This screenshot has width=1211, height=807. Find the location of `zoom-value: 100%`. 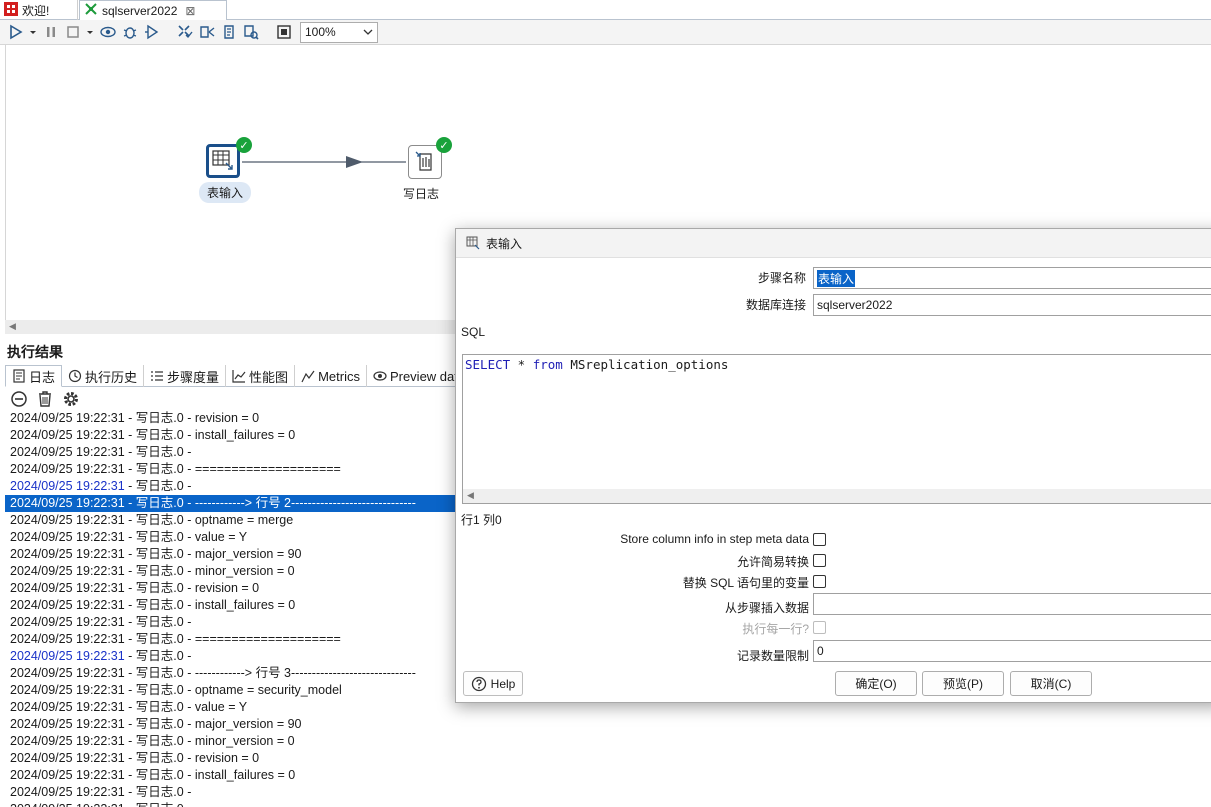

zoom-value: 100% is located at coordinates (320, 32).